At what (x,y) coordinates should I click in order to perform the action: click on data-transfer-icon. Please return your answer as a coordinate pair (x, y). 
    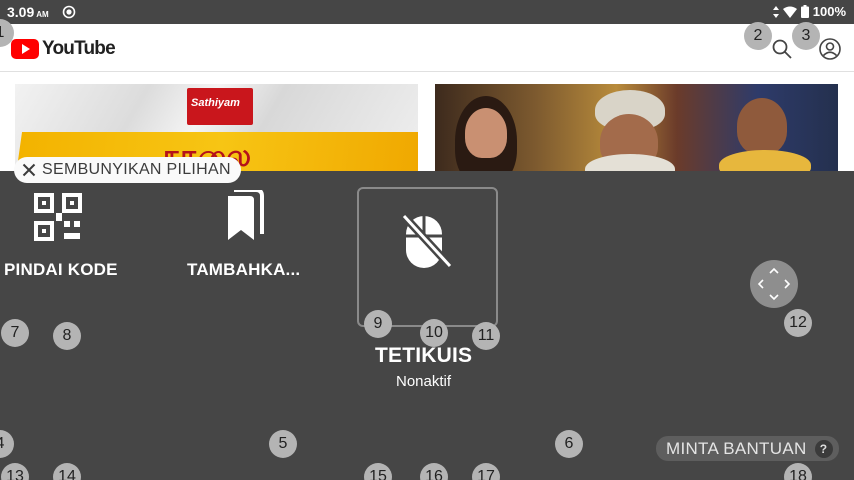
    Looking at the image, I should click on (775, 11).